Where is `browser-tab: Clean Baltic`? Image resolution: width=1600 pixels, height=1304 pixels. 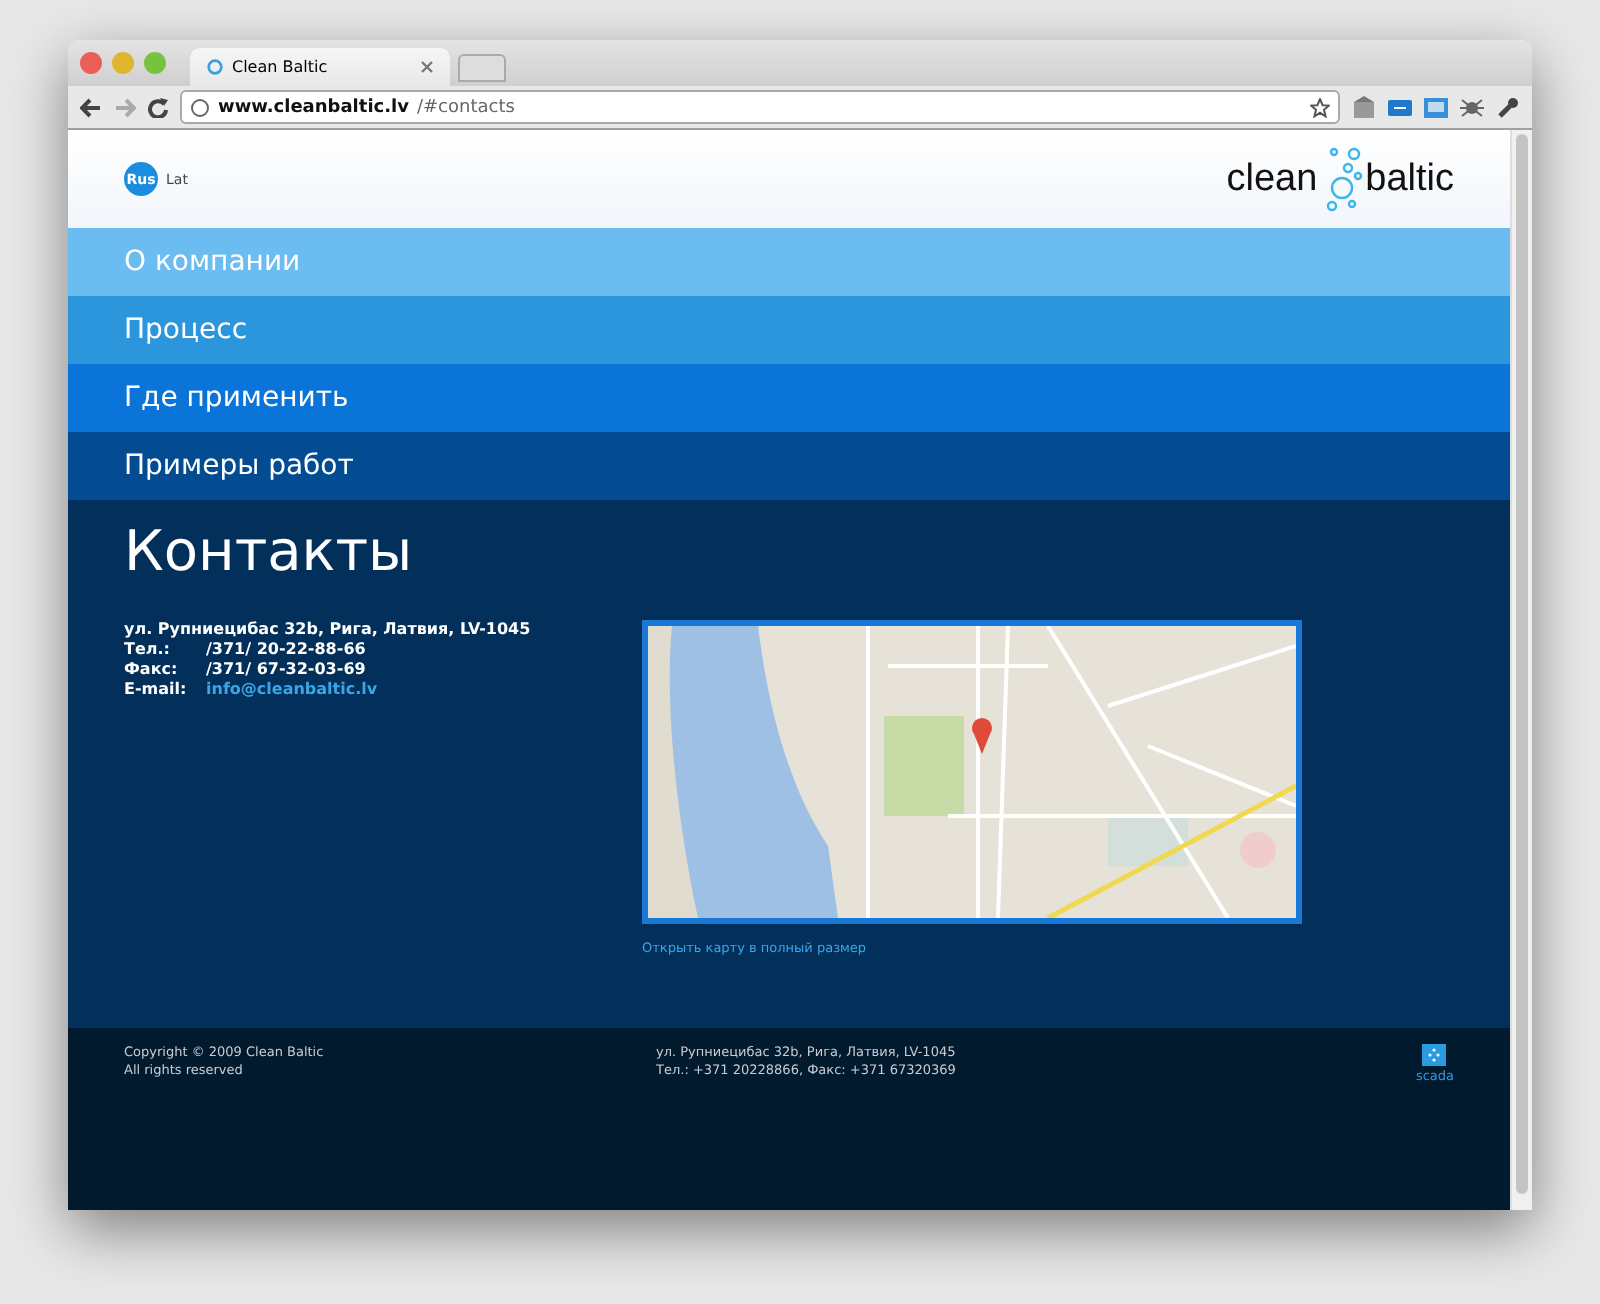
browser-tab: Clean Baltic is located at coordinates (320, 67).